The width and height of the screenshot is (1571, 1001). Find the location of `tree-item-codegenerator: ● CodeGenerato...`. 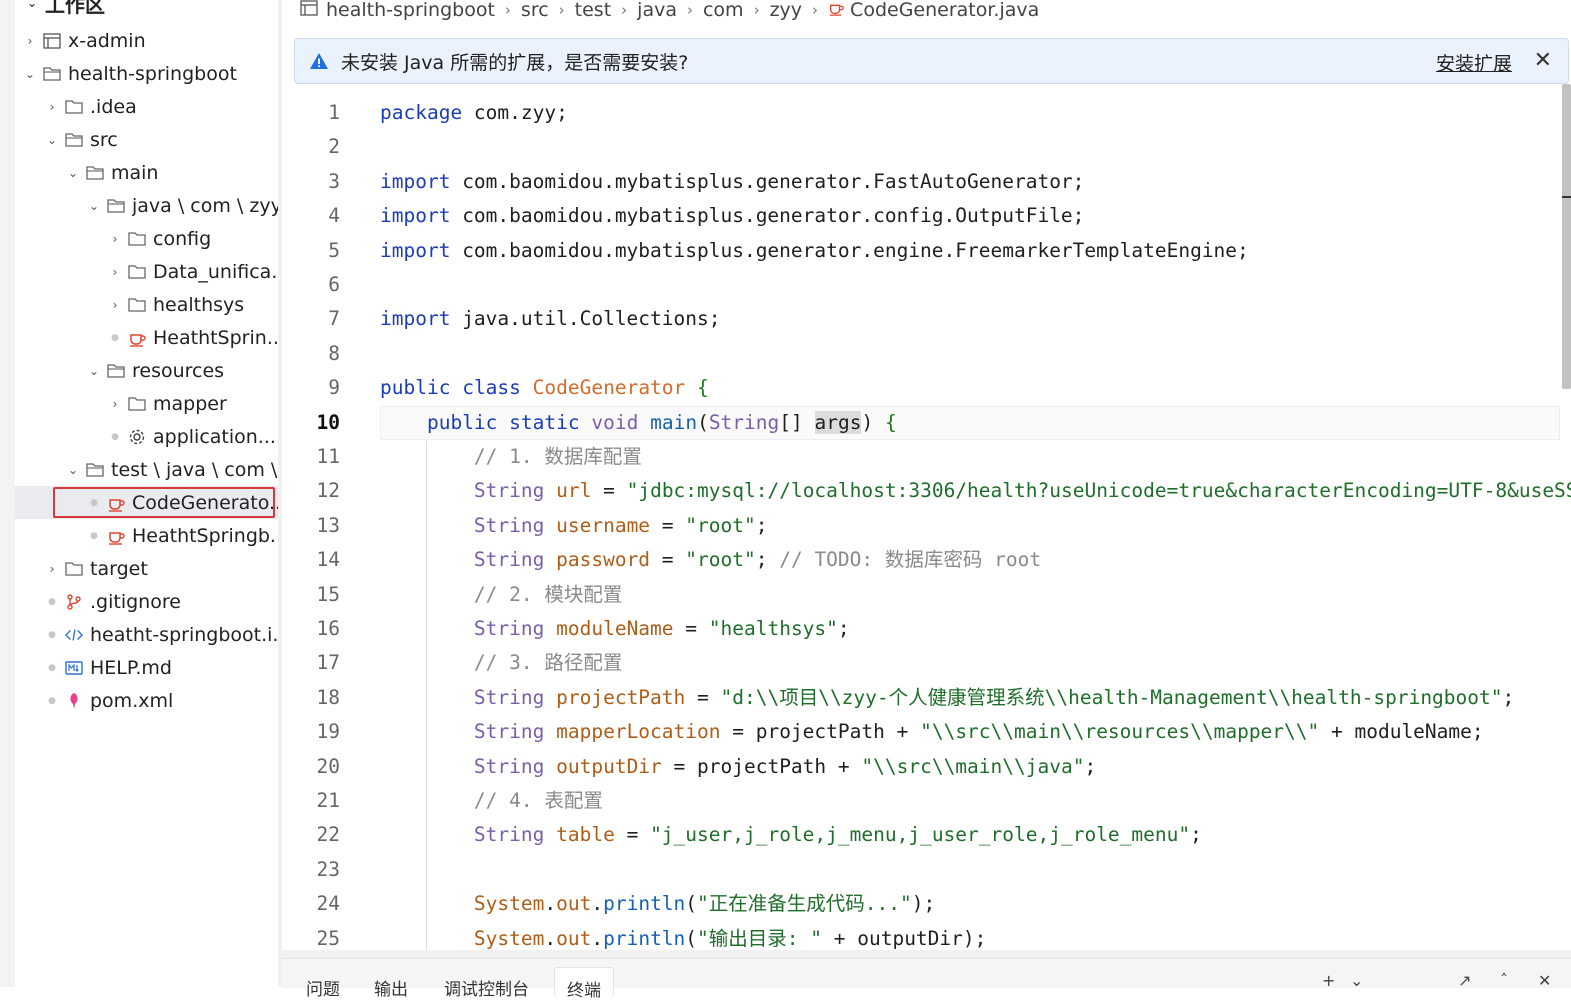

tree-item-codegenerator: ● CodeGenerato... is located at coordinates (146, 502).